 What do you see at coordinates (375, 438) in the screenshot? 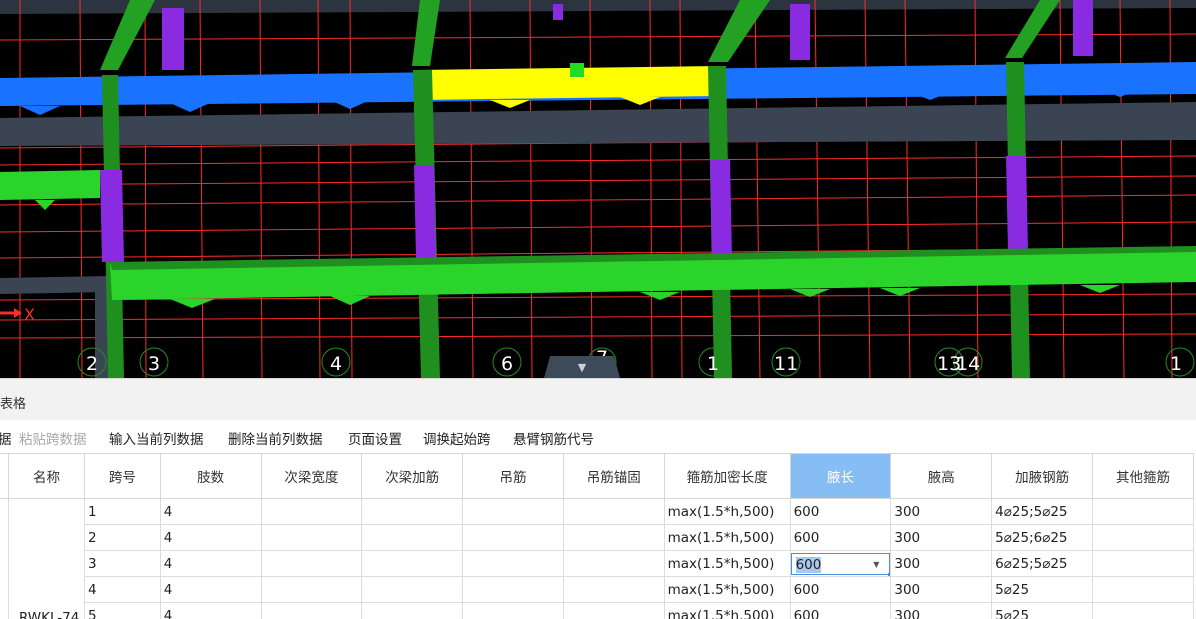
I see `toolbar-page-setup: 页面设置` at bounding box center [375, 438].